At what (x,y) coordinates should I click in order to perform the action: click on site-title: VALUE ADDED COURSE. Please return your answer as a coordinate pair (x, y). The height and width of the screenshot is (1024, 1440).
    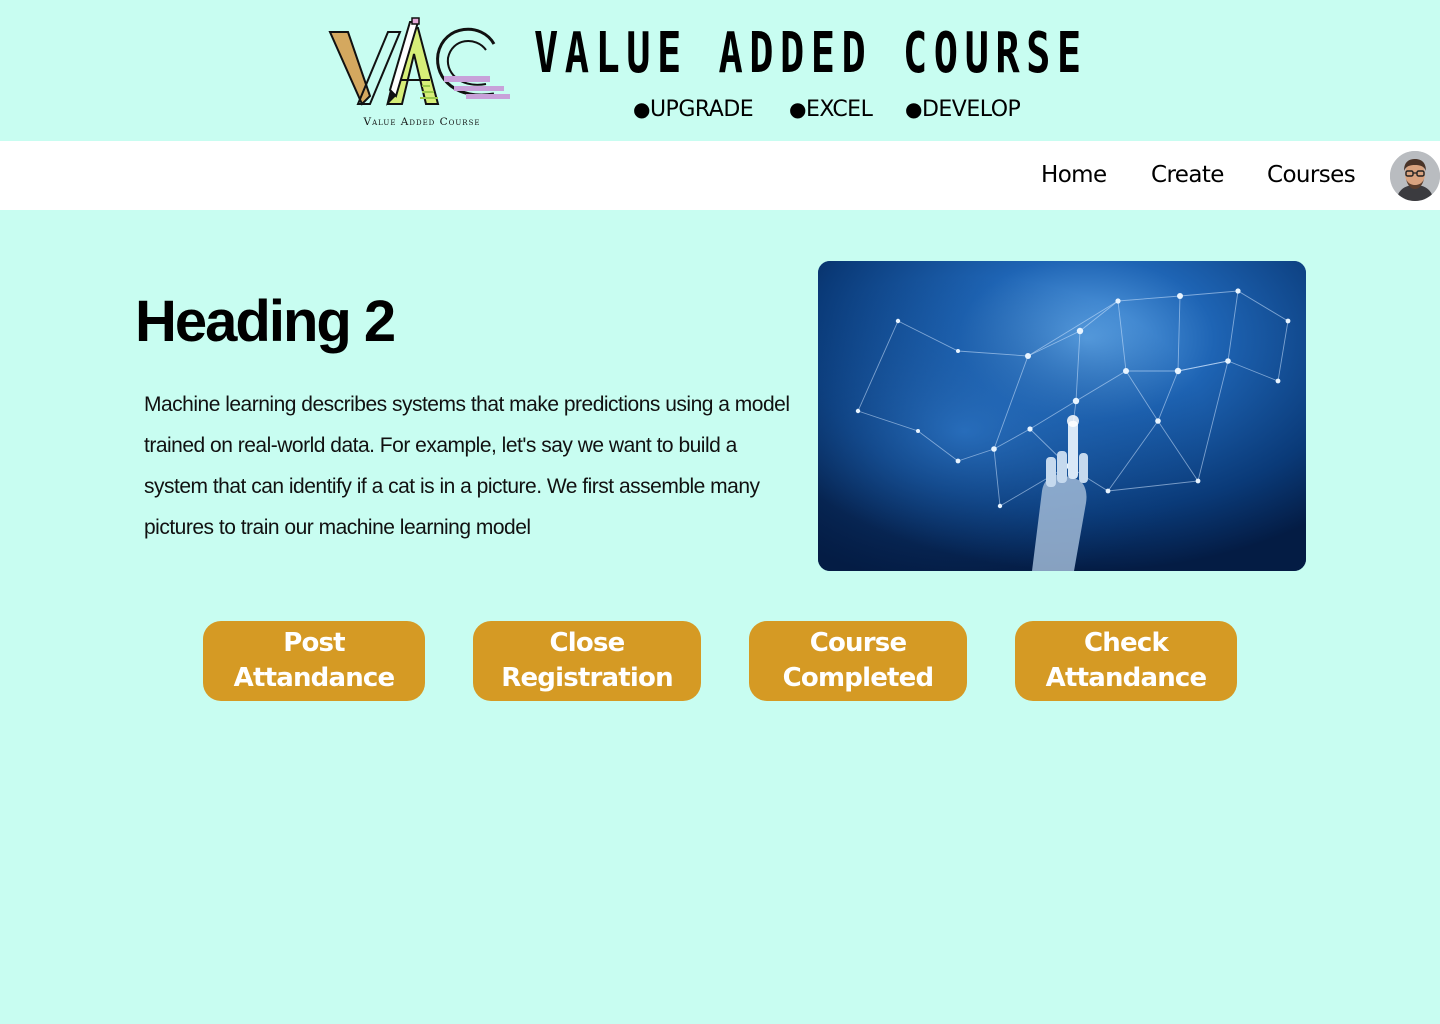
    Looking at the image, I should click on (811, 53).